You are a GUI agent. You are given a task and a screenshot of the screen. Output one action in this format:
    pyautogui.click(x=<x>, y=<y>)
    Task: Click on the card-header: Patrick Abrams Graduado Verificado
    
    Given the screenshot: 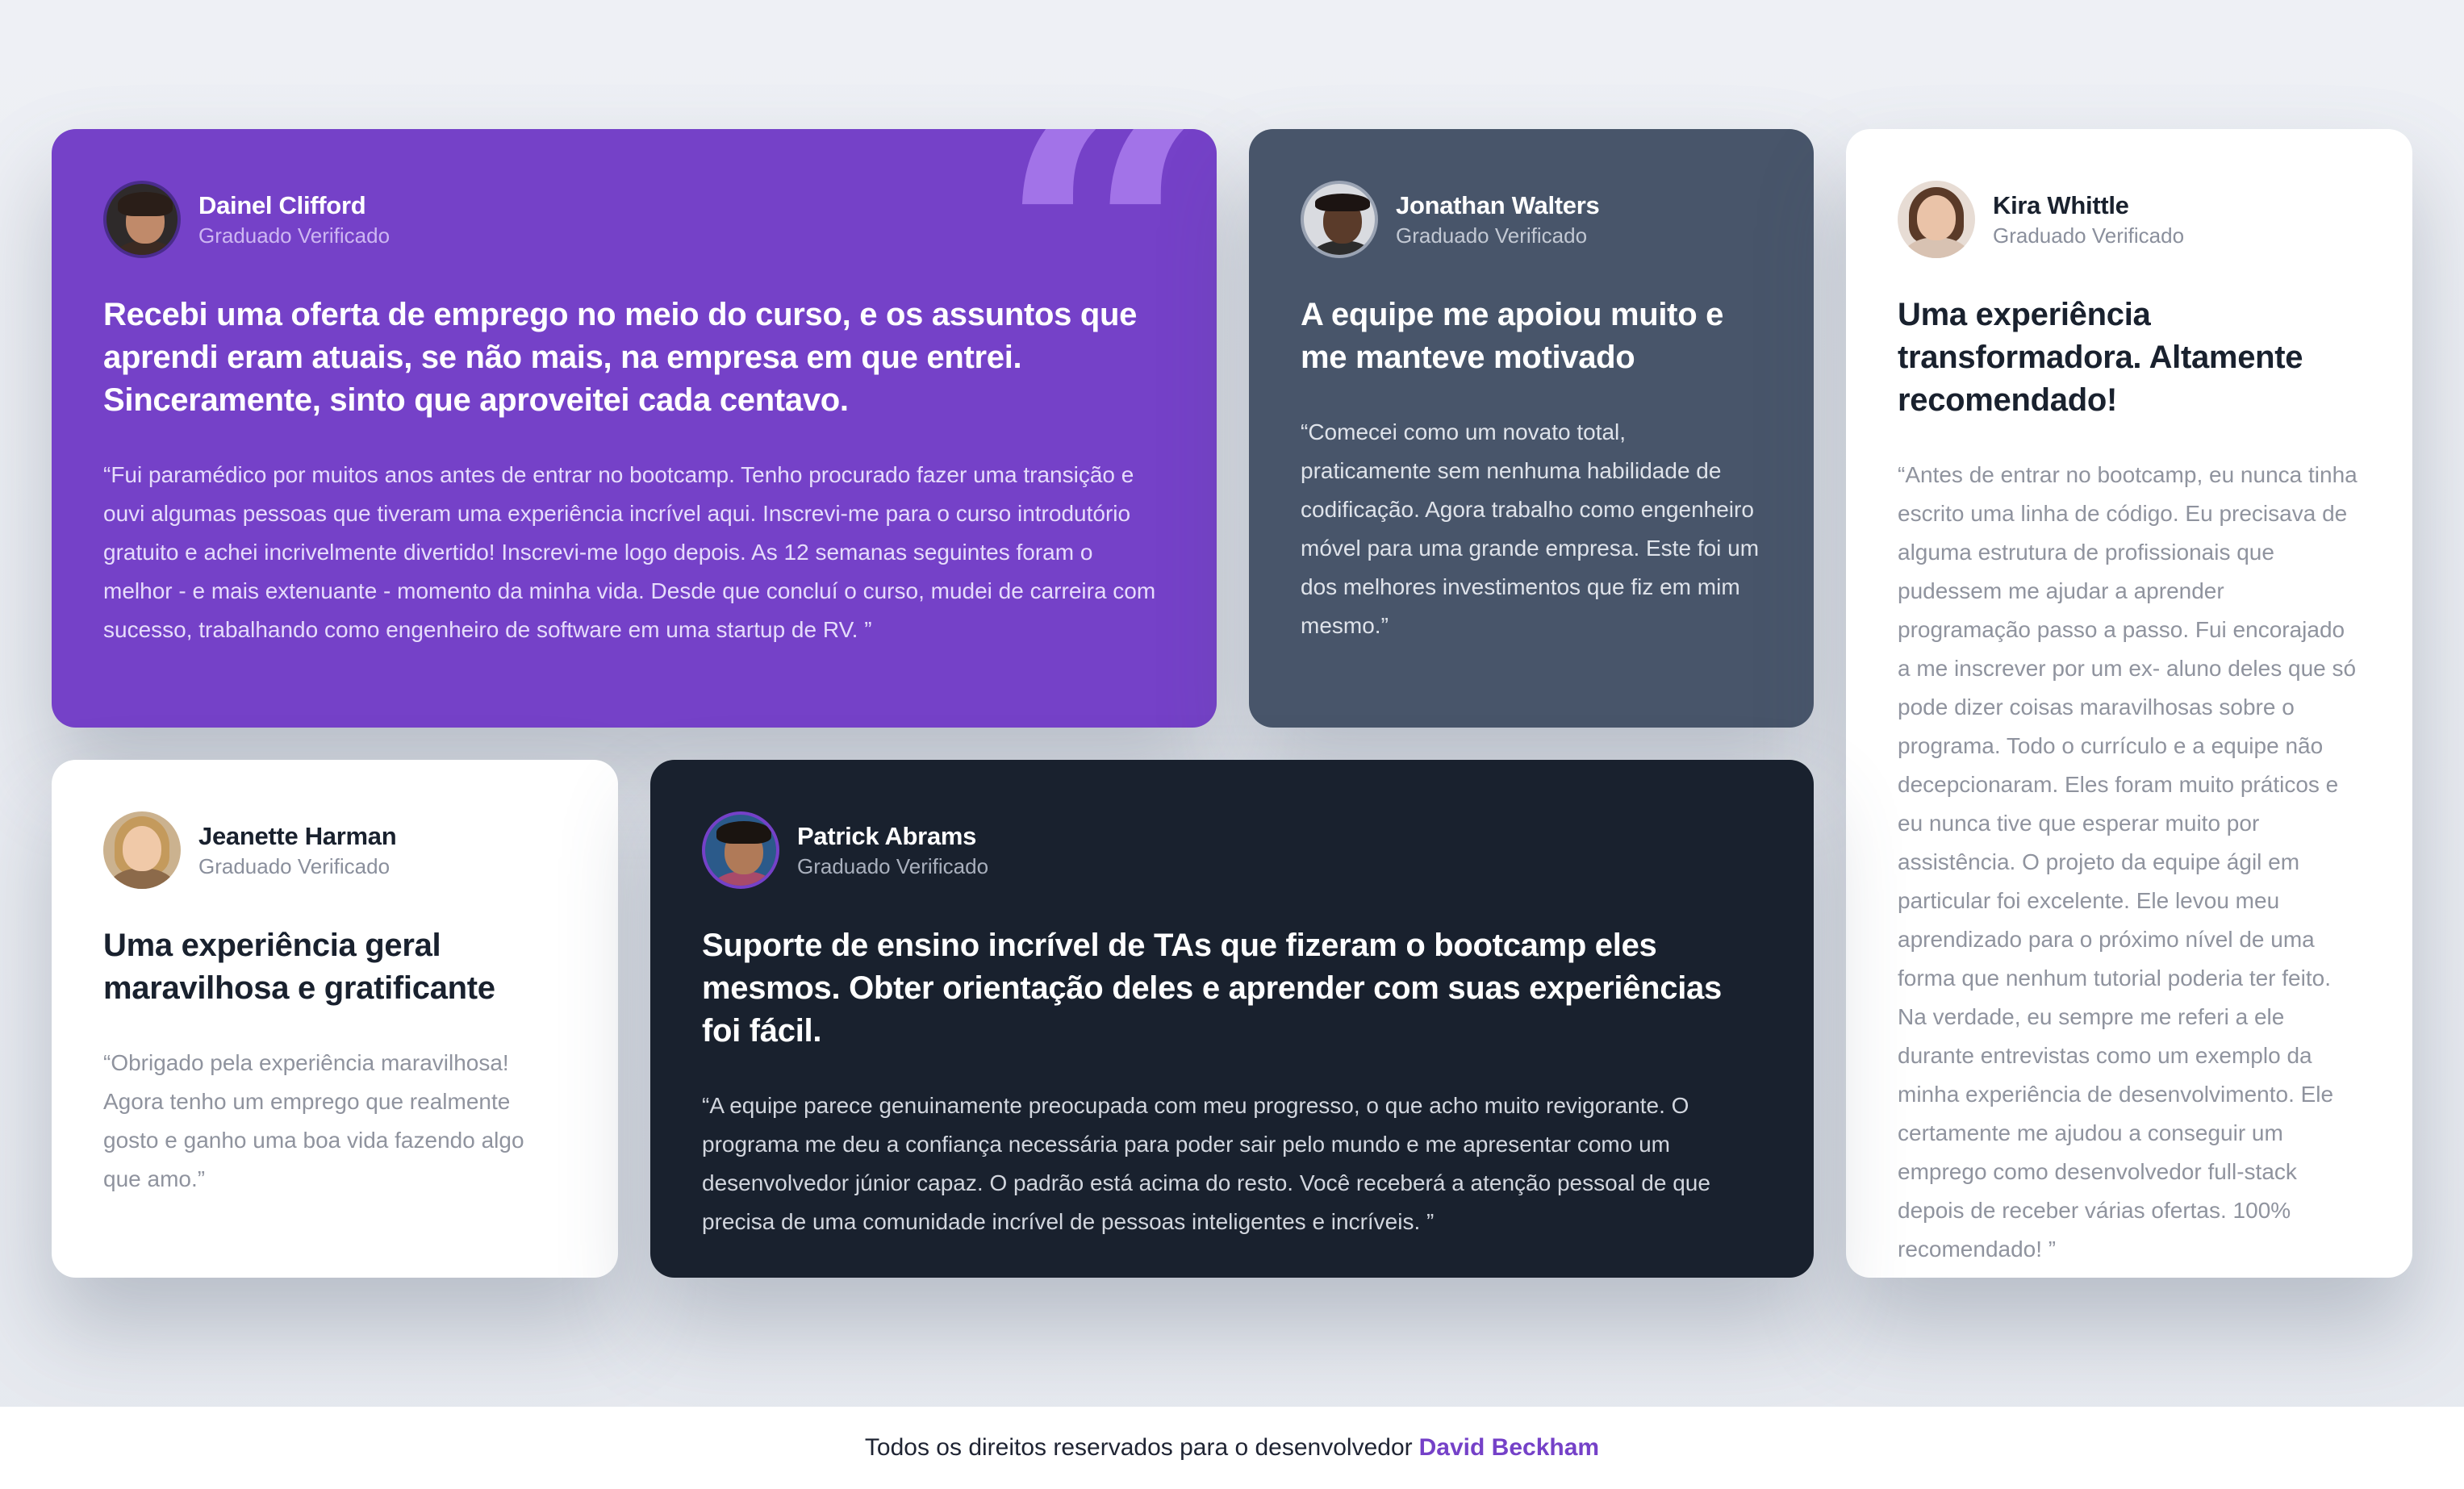 What is the action you would take?
    pyautogui.click(x=1232, y=850)
    